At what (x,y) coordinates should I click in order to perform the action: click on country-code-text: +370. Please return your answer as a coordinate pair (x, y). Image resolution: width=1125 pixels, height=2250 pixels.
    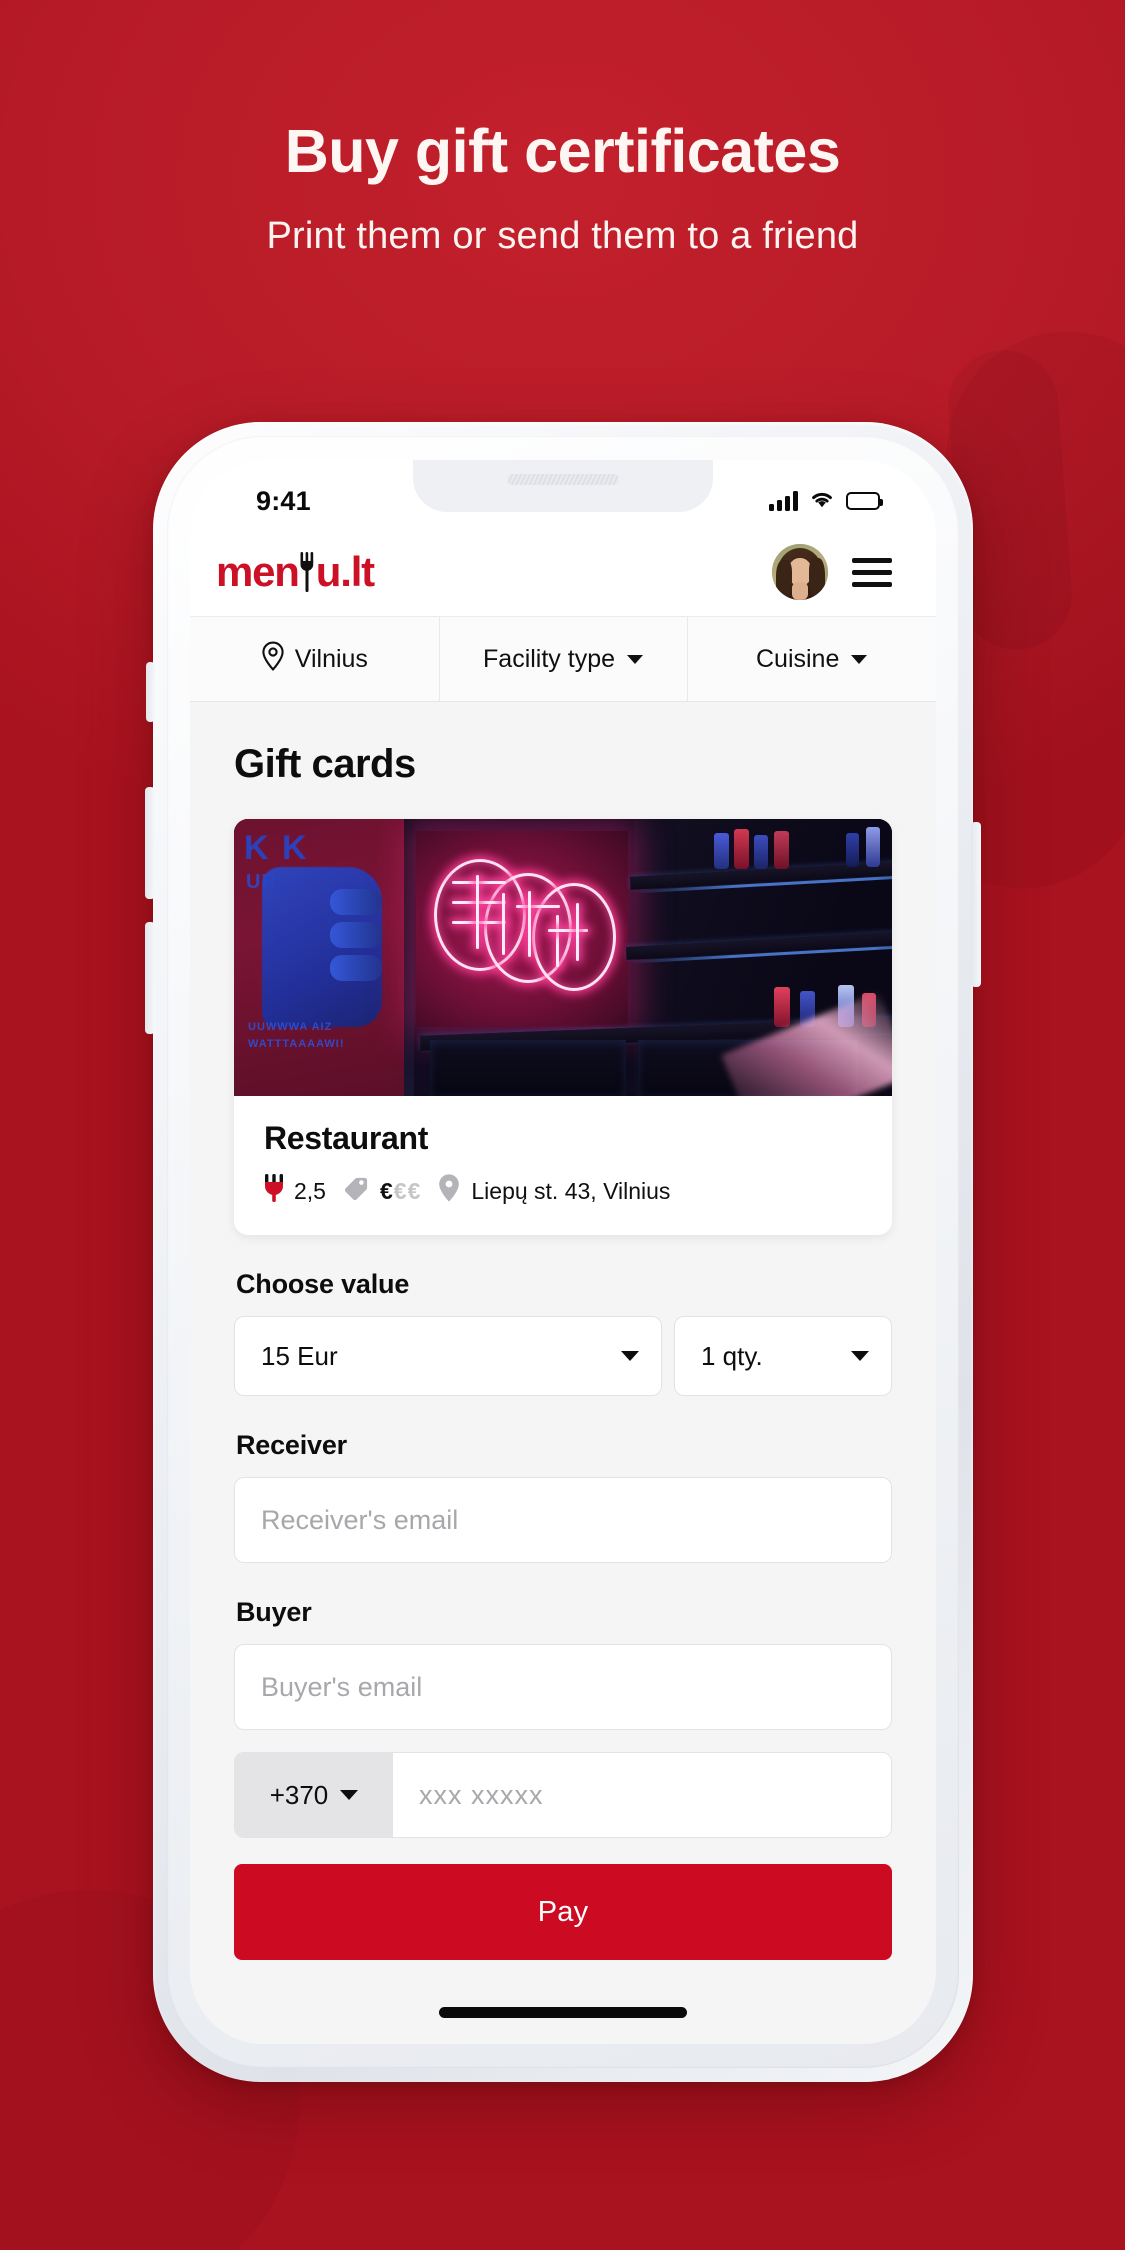
    Looking at the image, I should click on (299, 1794).